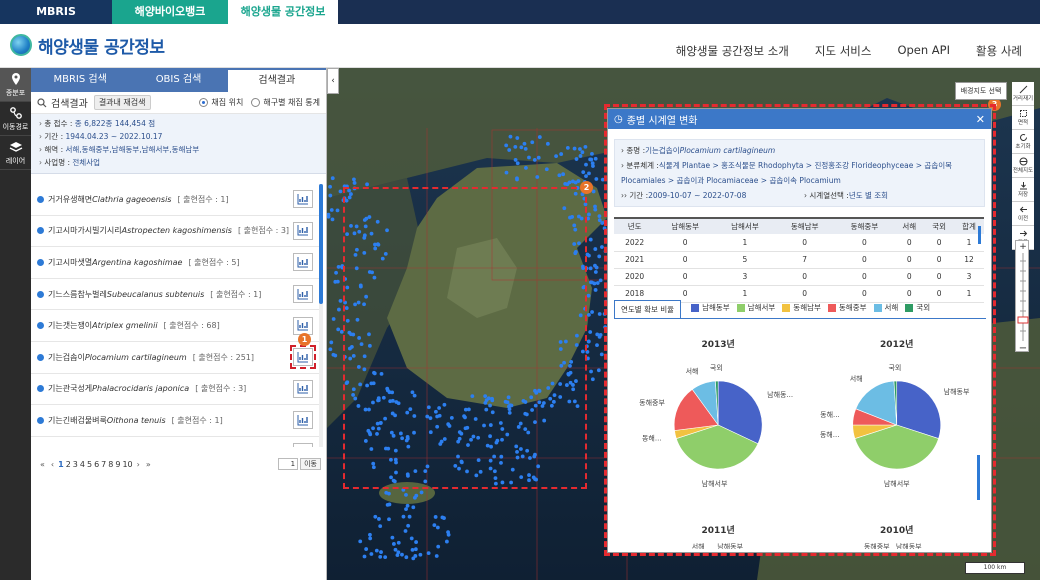 This screenshot has width=1040, height=580. What do you see at coordinates (103, 464) in the screenshot?
I see `page-number: 7` at bounding box center [103, 464].